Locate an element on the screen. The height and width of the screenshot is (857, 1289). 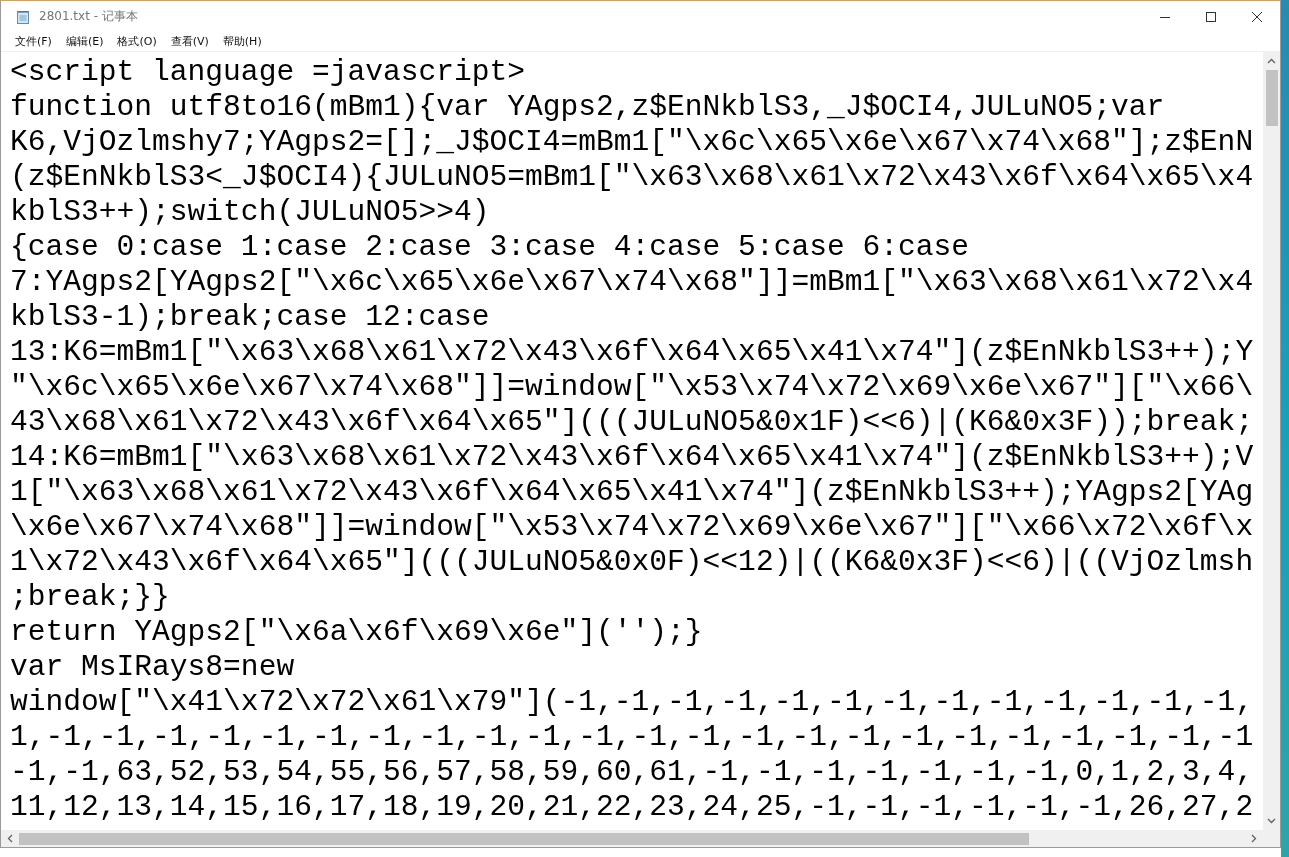
text-line: function utf8to16(mBm1){var YAgps2,z$EnNkblS3,_J$OCI4,JULuNO5;var is located at coordinates (587, 107).